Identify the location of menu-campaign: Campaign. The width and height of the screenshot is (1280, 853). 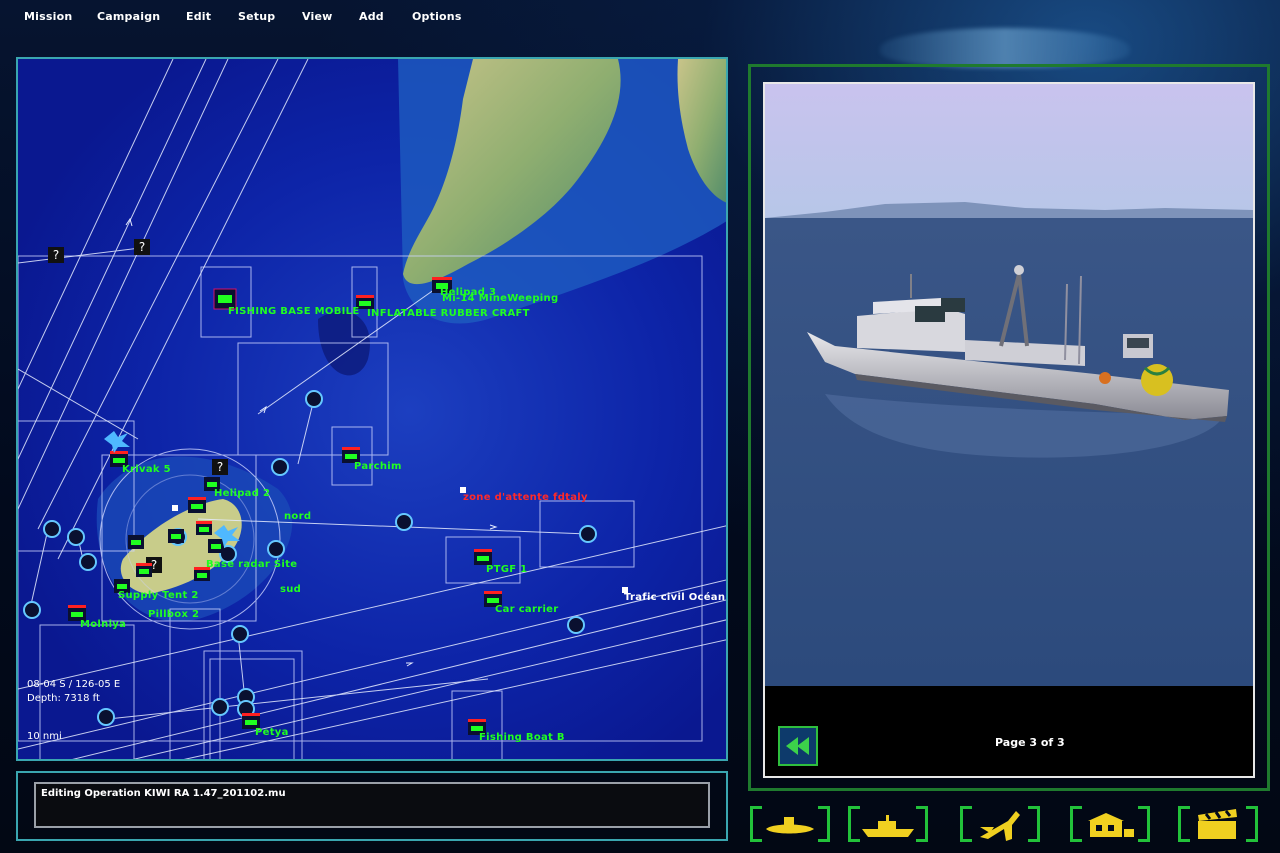
(128, 16).